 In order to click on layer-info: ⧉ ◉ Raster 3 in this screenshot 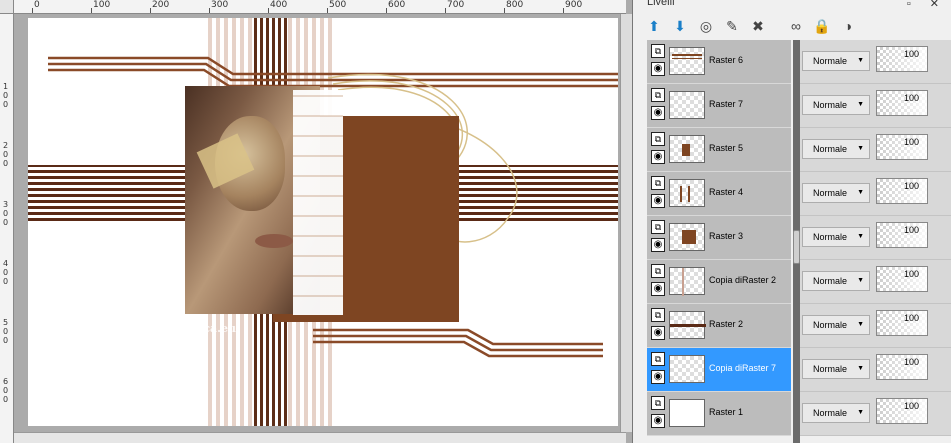, I will do `click(719, 238)`.